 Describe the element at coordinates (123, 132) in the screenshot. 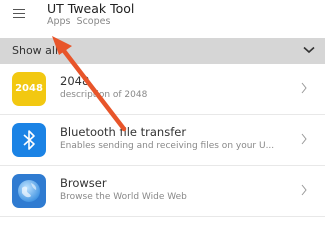

I see `app-title: Bluetooth file transfer` at that location.